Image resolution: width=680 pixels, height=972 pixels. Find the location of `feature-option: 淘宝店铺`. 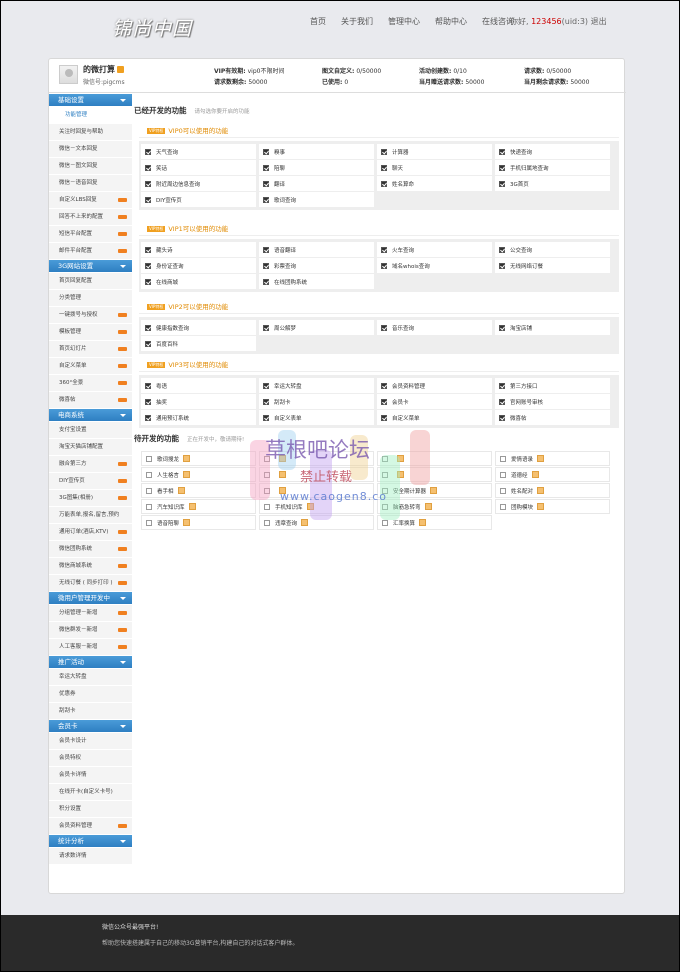

feature-option: 淘宝店铺 is located at coordinates (552, 327).